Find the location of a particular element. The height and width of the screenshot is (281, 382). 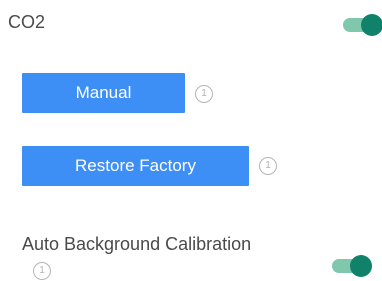

abc-toggle-knob is located at coordinates (361, 266).